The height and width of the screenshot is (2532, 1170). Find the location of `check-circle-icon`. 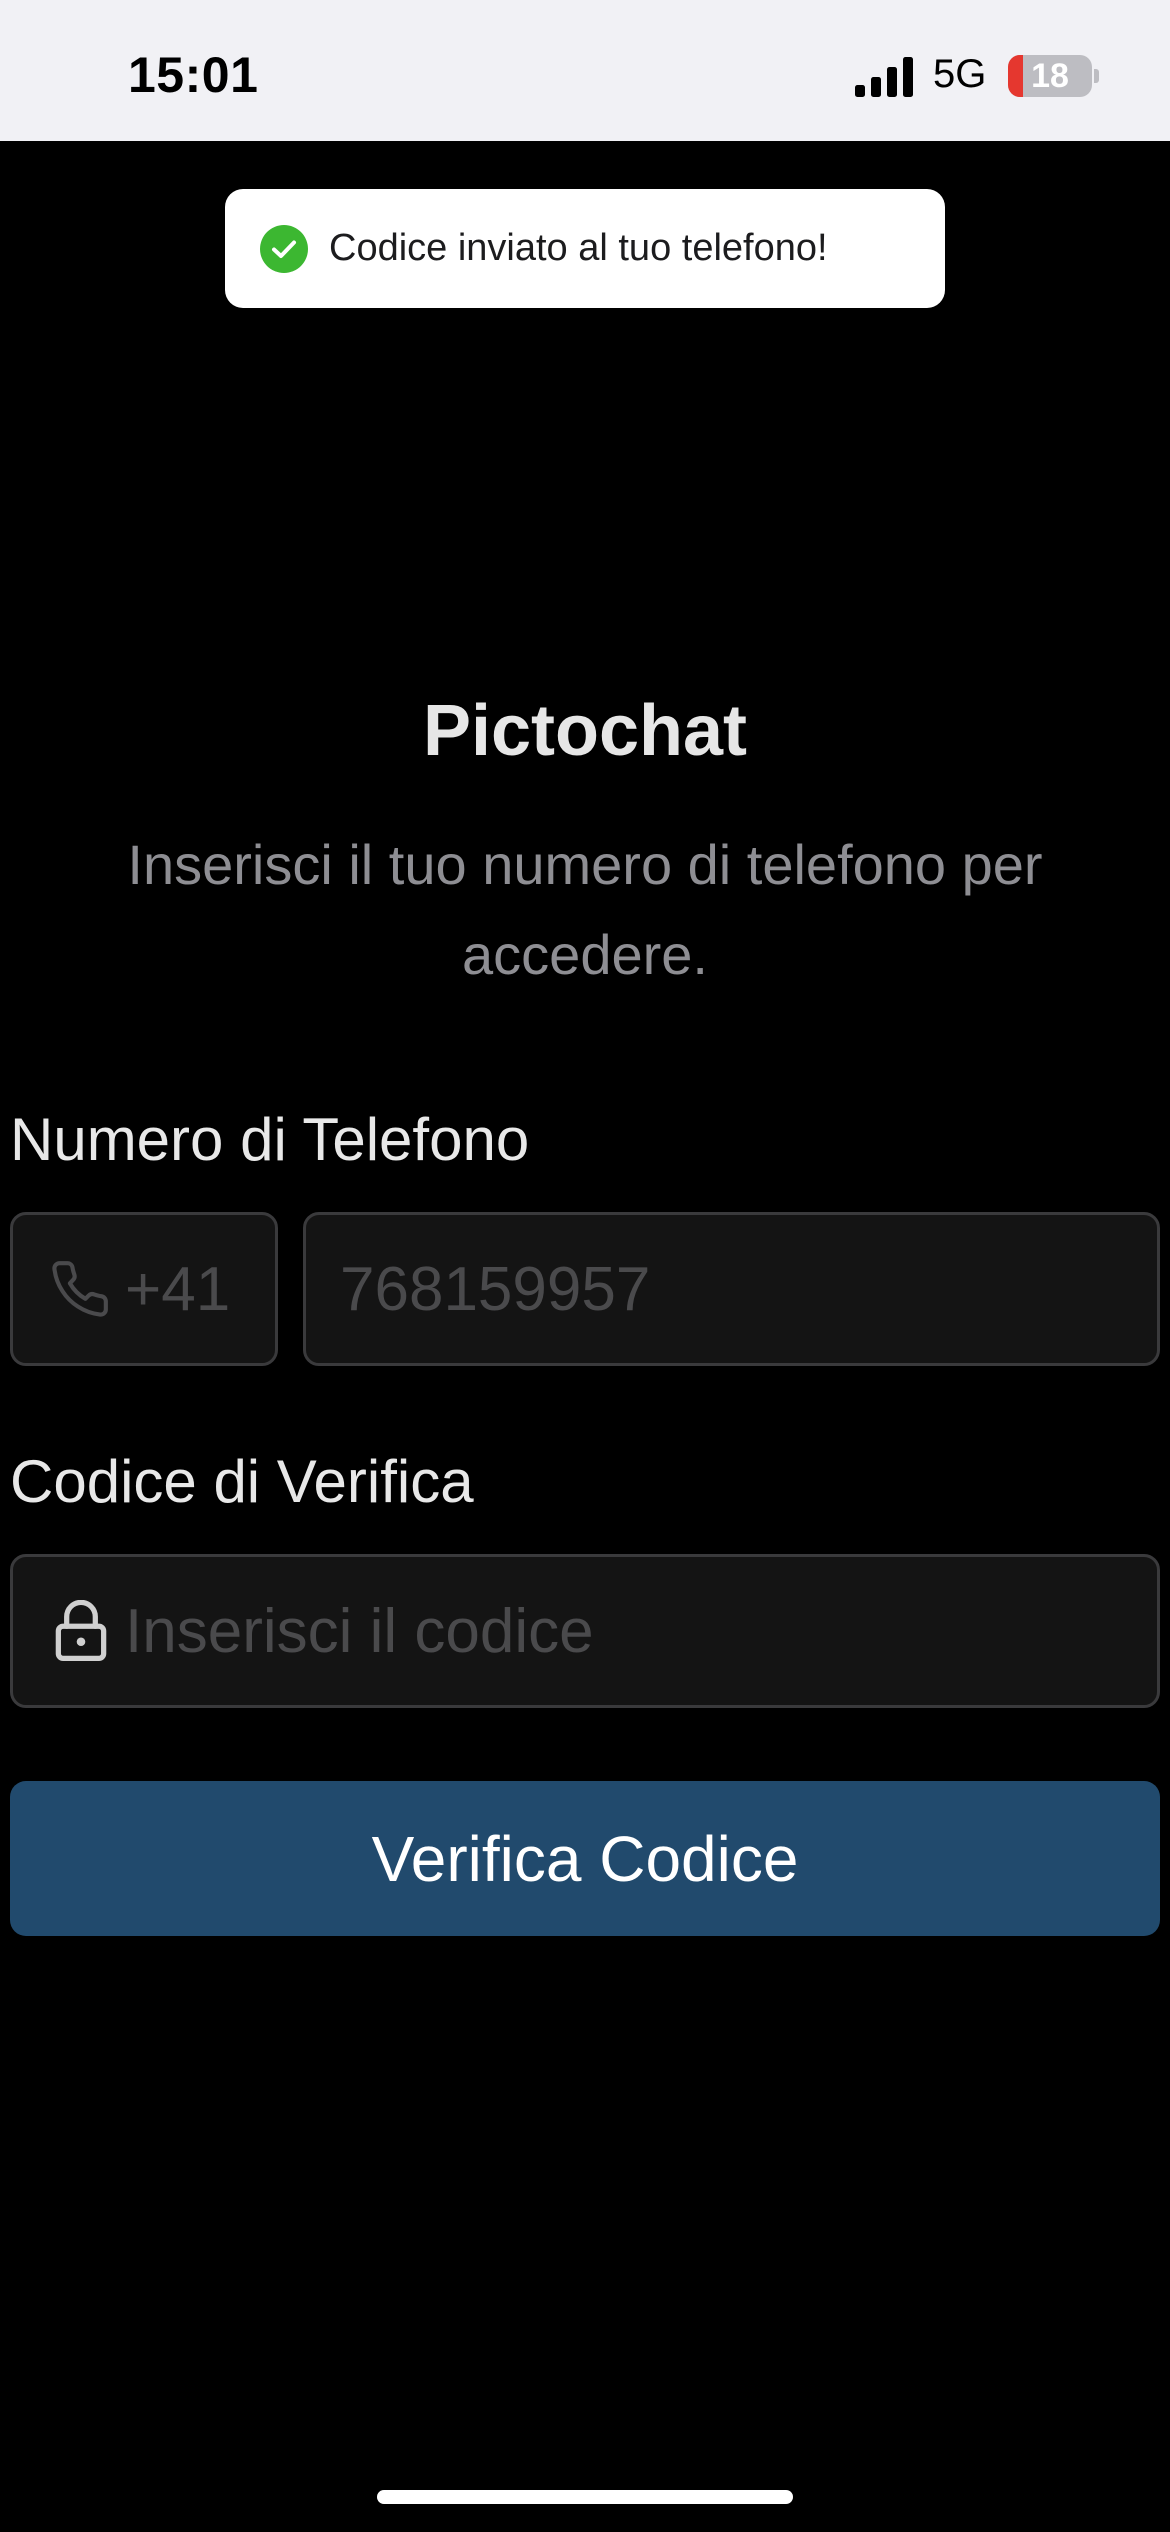

check-circle-icon is located at coordinates (284, 248).